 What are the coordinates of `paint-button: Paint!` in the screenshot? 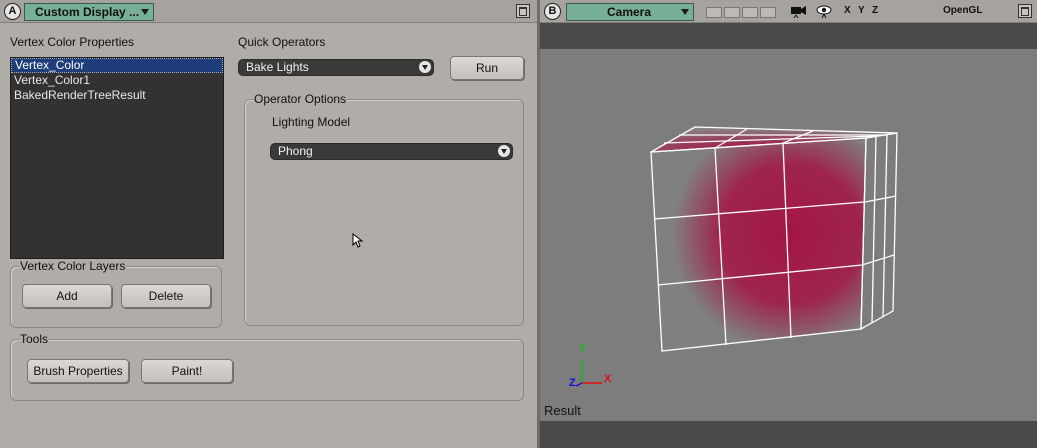 It's located at (187, 371).